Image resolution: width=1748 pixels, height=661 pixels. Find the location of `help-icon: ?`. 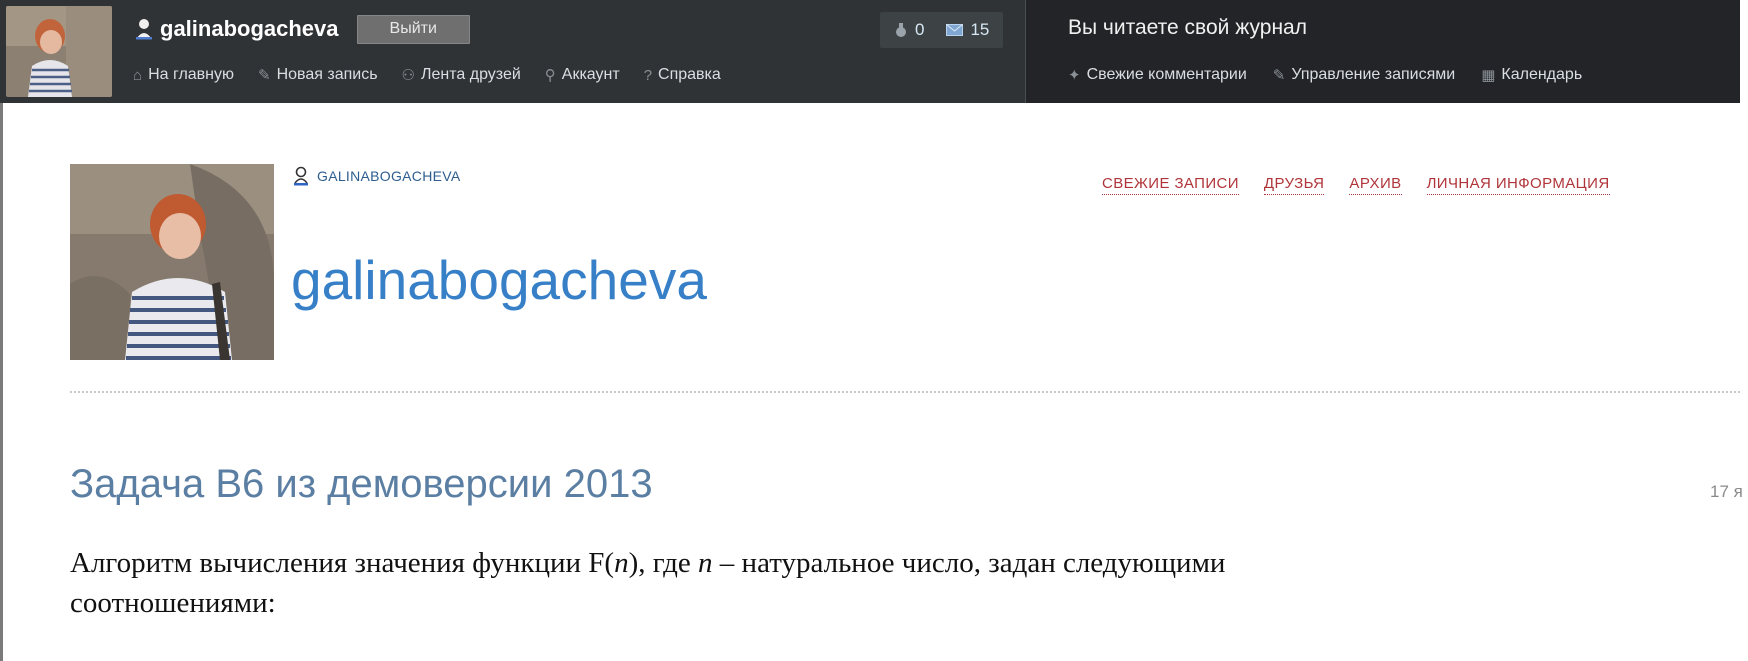

help-icon: ? is located at coordinates (648, 75).